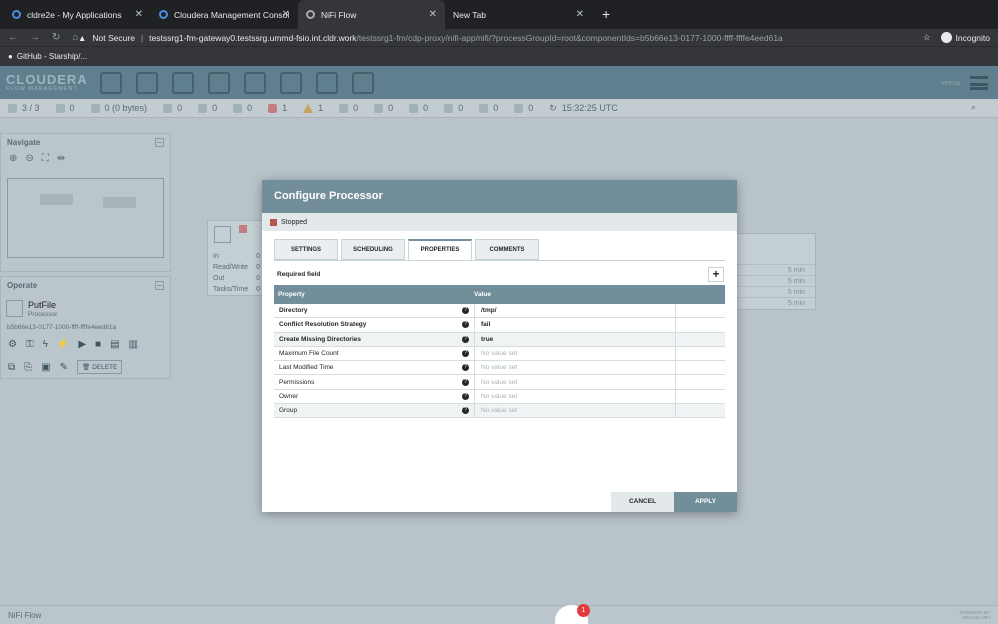 The height and width of the screenshot is (624, 998). What do you see at coordinates (99, 367) in the screenshot?
I see `delete-button: 🗑 DELETE` at bounding box center [99, 367].